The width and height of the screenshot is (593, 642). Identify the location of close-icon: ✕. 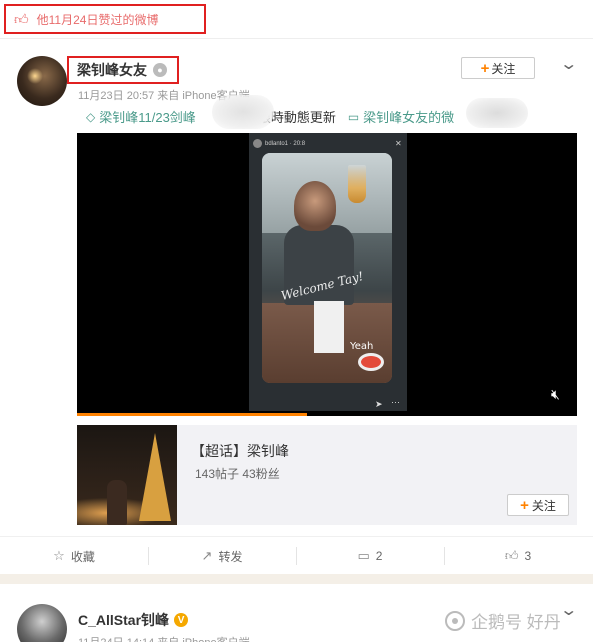
(398, 143).